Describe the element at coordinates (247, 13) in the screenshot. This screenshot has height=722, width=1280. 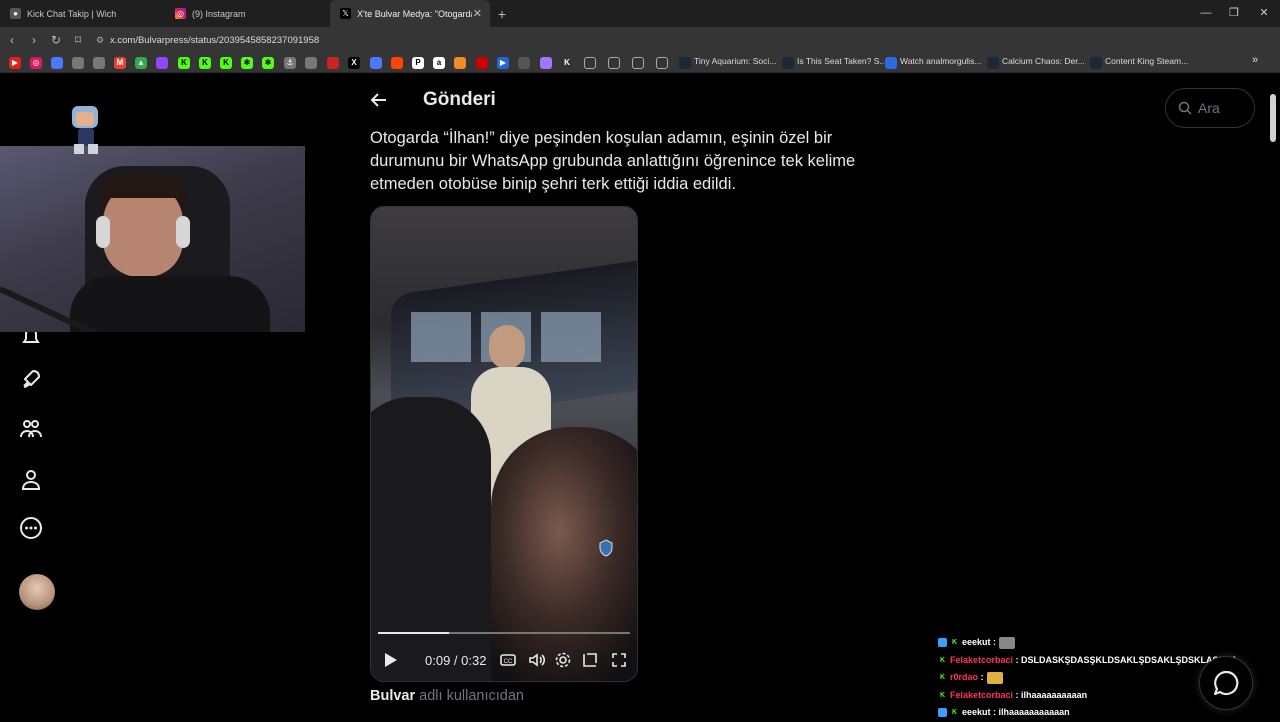
I see `tab-instagram: ◎ (9) Instagram` at that location.